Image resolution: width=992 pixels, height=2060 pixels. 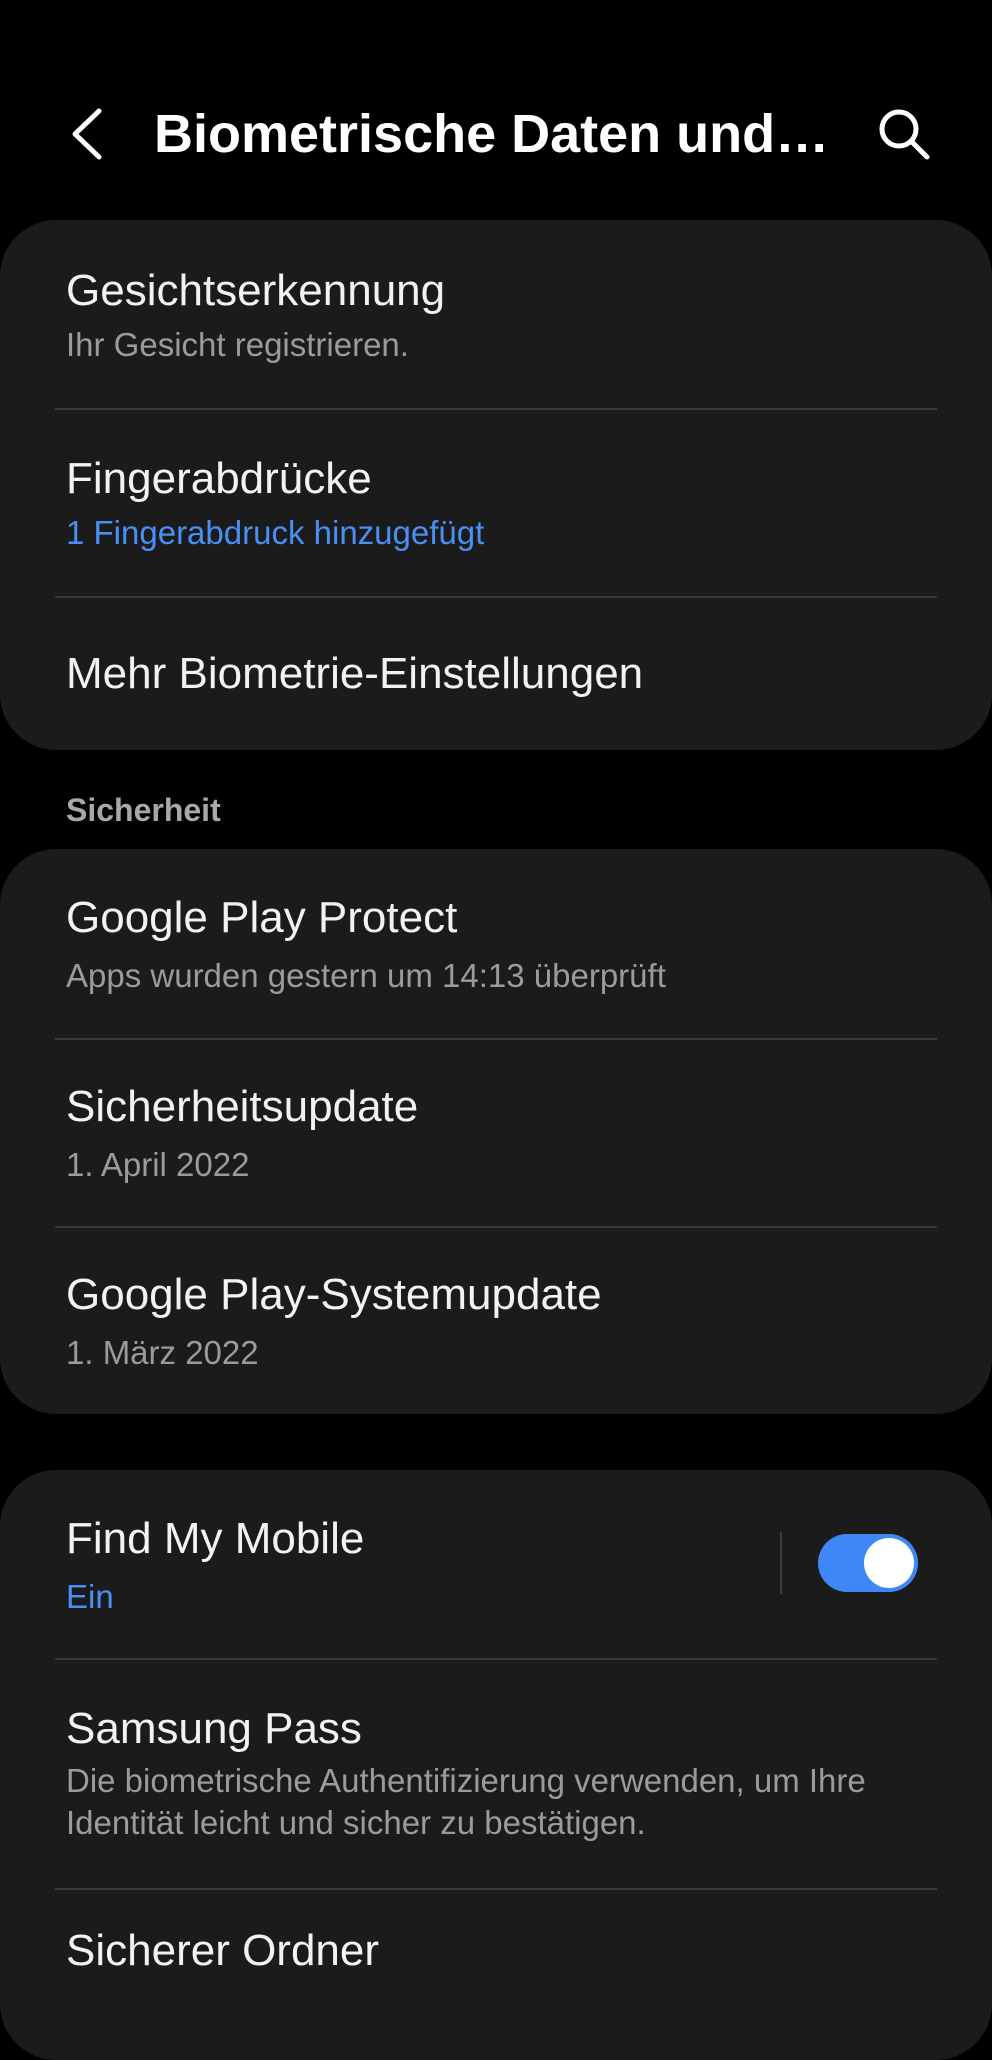 I want to click on search-button, so click(x=904, y=134).